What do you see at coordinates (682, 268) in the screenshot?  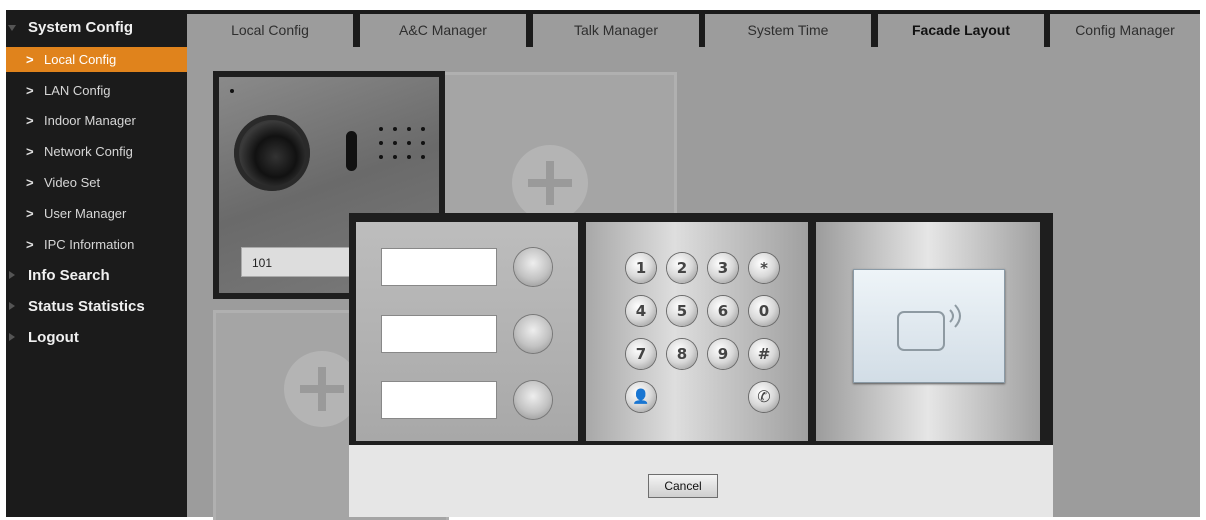 I see `key-2: 2` at bounding box center [682, 268].